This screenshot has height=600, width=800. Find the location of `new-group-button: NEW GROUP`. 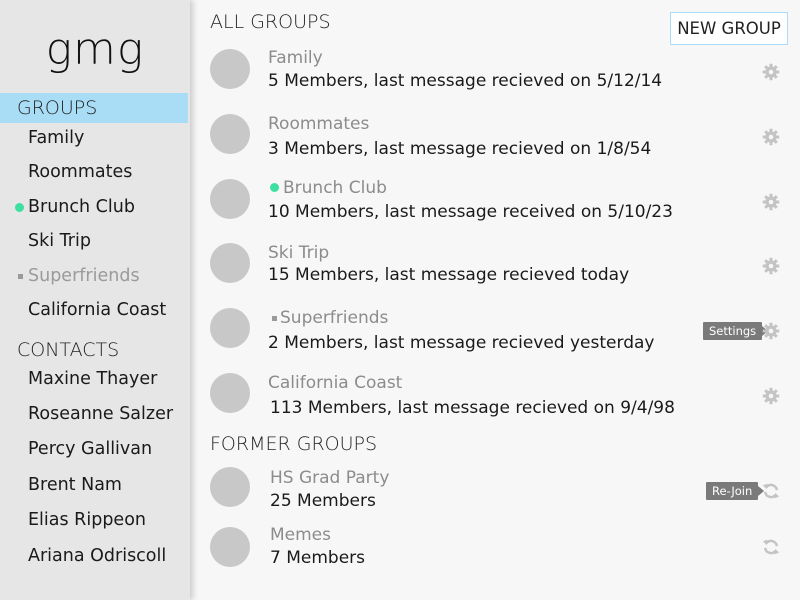

new-group-button: NEW GROUP is located at coordinates (729, 28).